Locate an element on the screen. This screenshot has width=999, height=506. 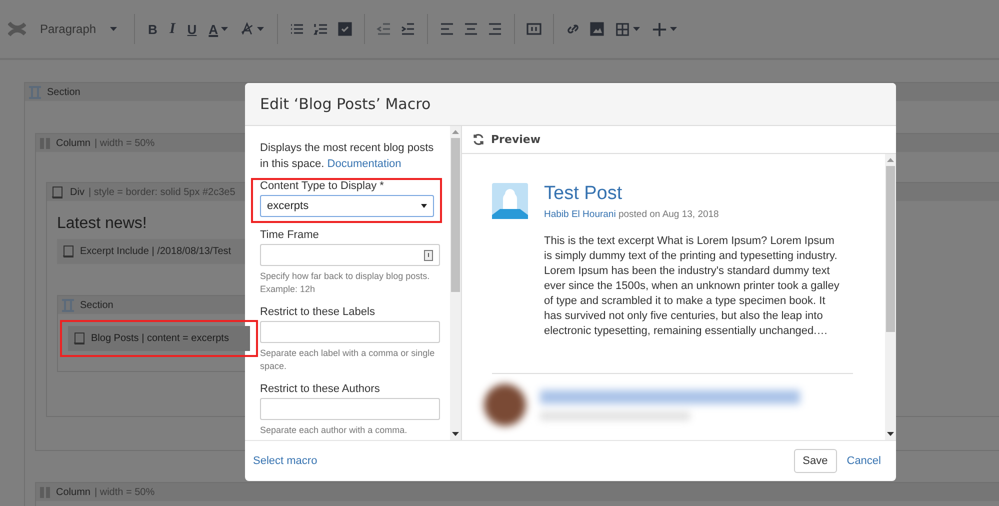
picker-icon is located at coordinates (428, 255).